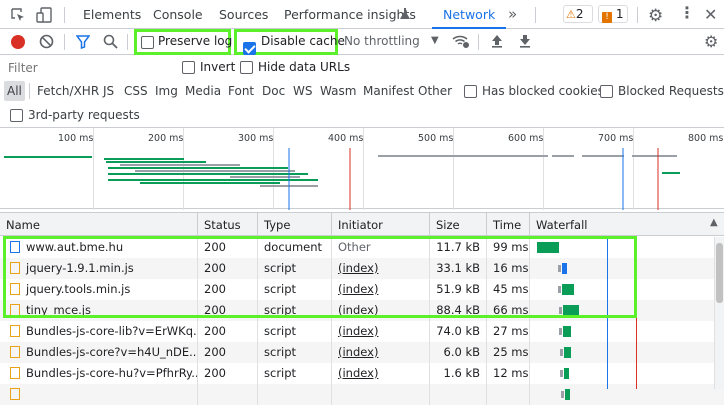 The width and height of the screenshot is (724, 405). Describe the element at coordinates (166, 91) in the screenshot. I see `type-img: Img` at that location.